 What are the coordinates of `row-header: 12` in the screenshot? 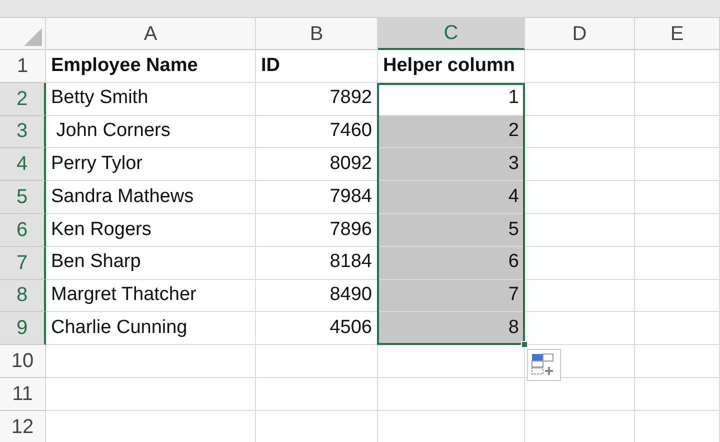 It's located at (23, 426).